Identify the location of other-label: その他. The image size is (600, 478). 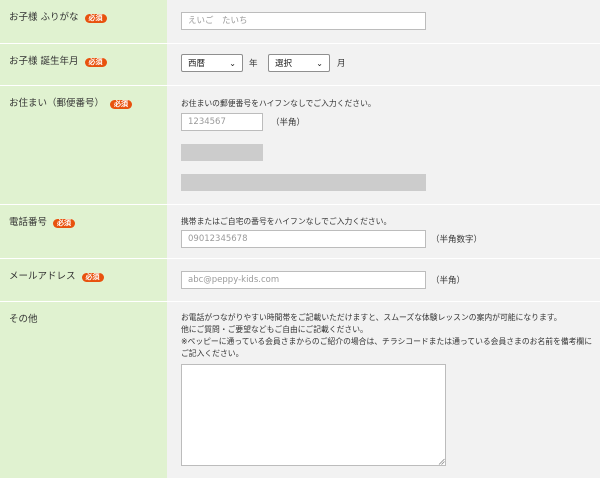
(23, 319).